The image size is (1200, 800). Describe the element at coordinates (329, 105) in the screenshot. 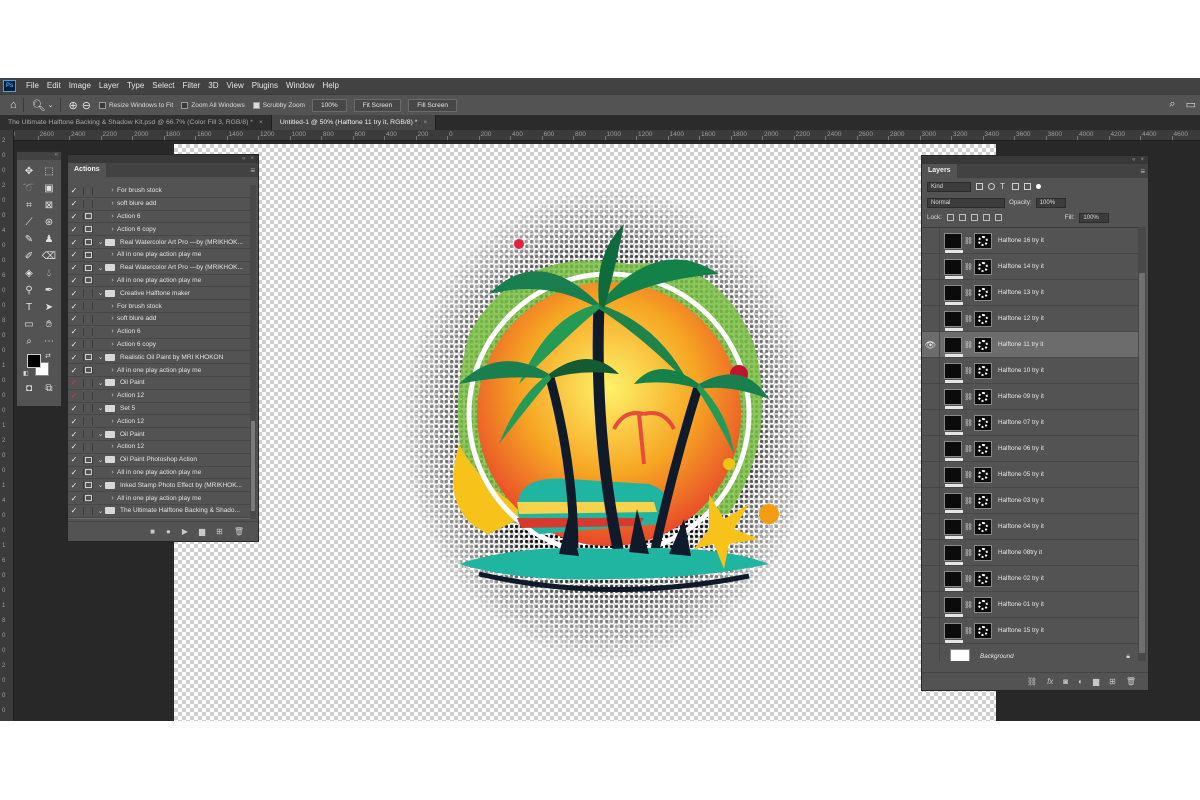

I see `zoom-100-button: 100%` at that location.